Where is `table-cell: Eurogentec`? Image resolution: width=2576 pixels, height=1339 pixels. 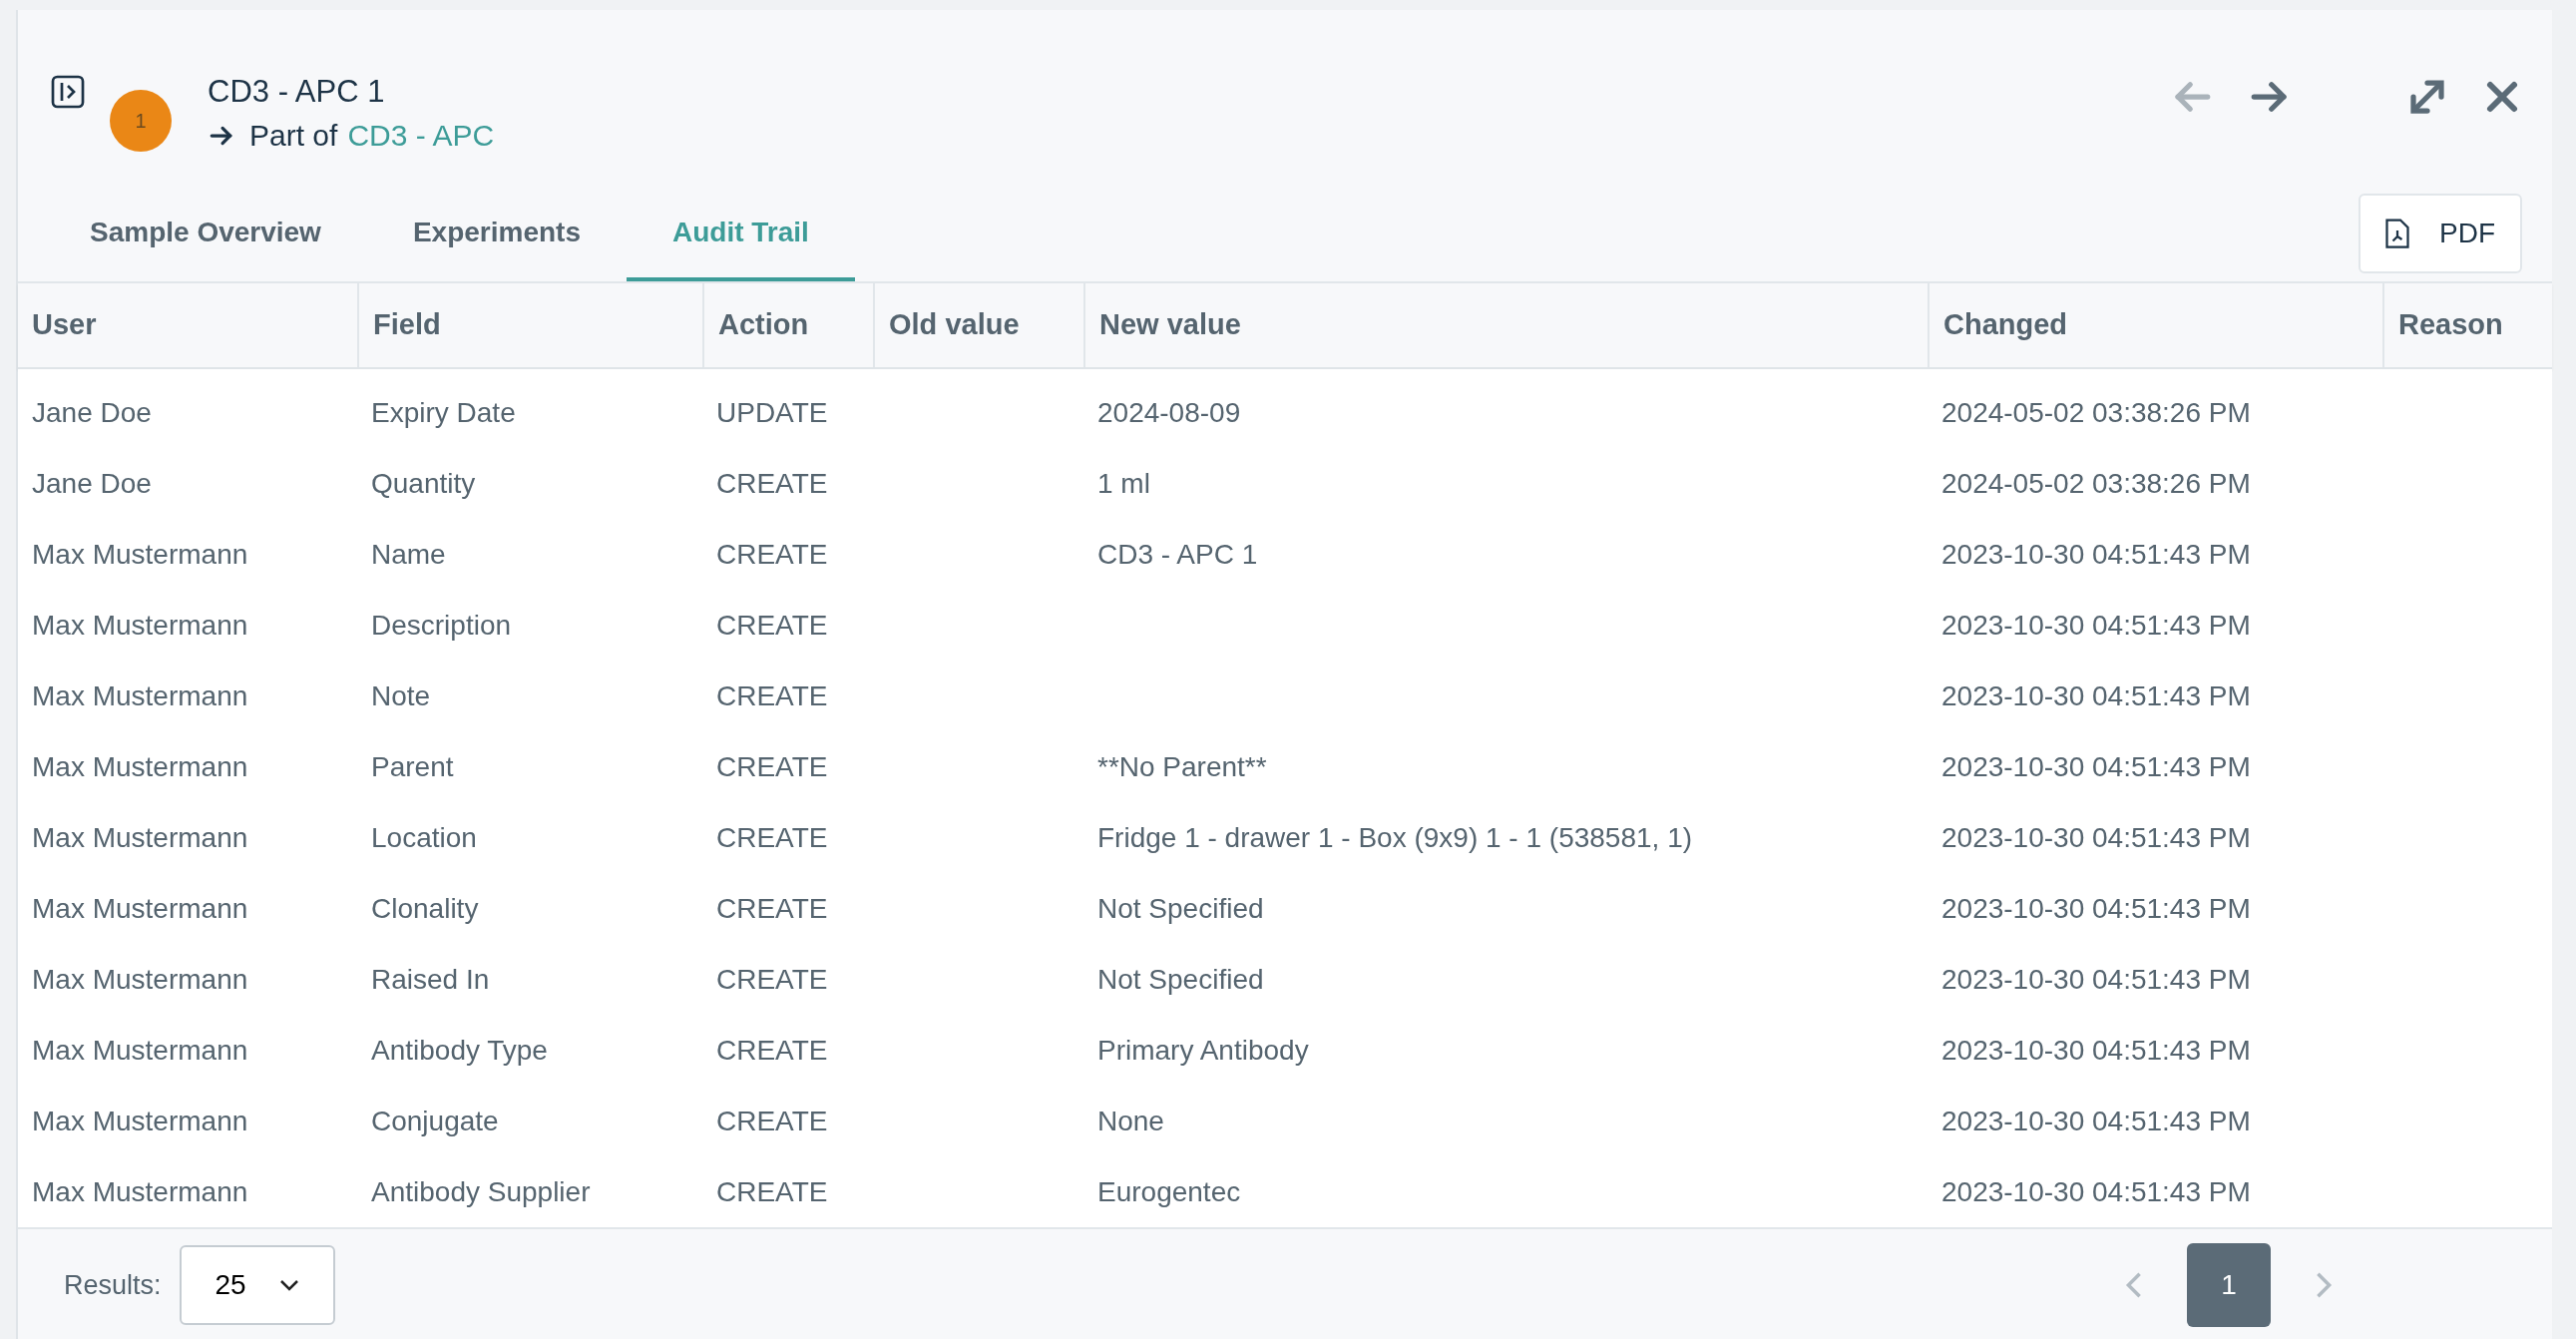 table-cell: Eurogentec is located at coordinates (1169, 1191).